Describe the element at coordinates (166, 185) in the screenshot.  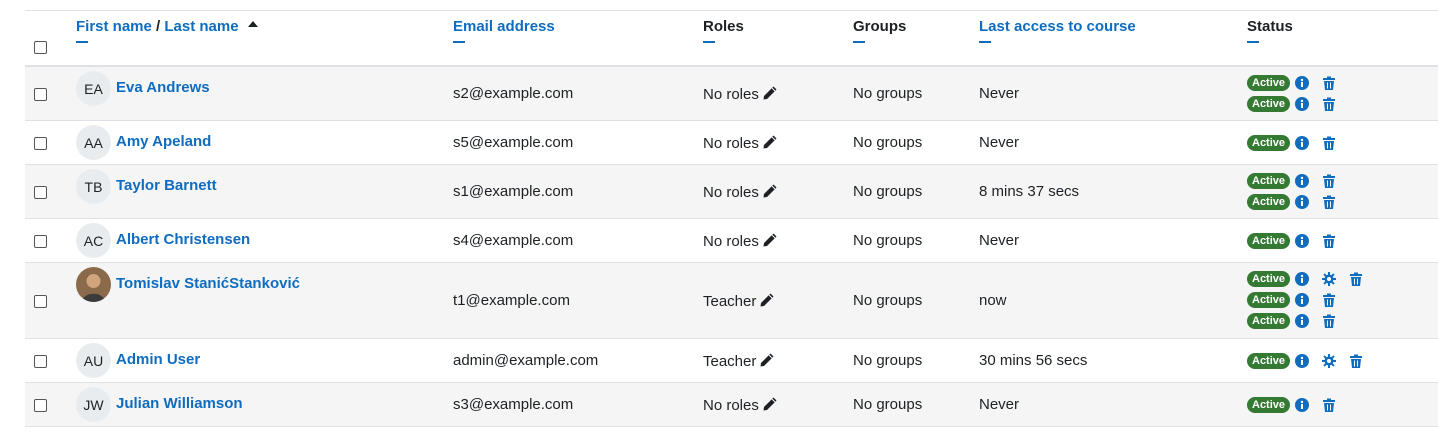
I see `user-name-link: Taylor Barnett` at that location.